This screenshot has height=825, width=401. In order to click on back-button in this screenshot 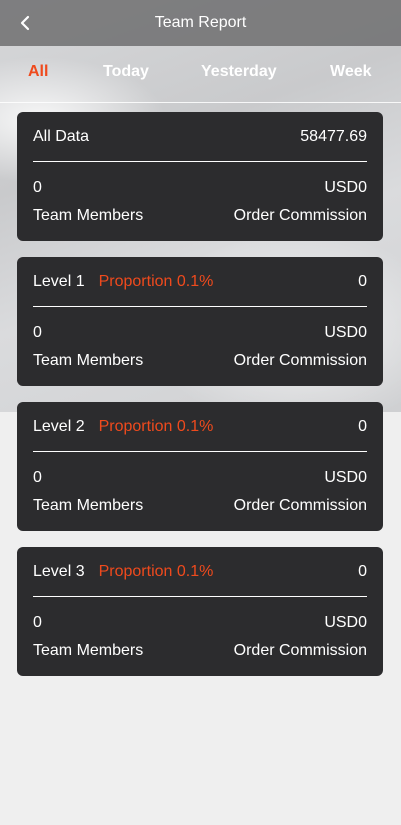, I will do `click(25, 23)`.